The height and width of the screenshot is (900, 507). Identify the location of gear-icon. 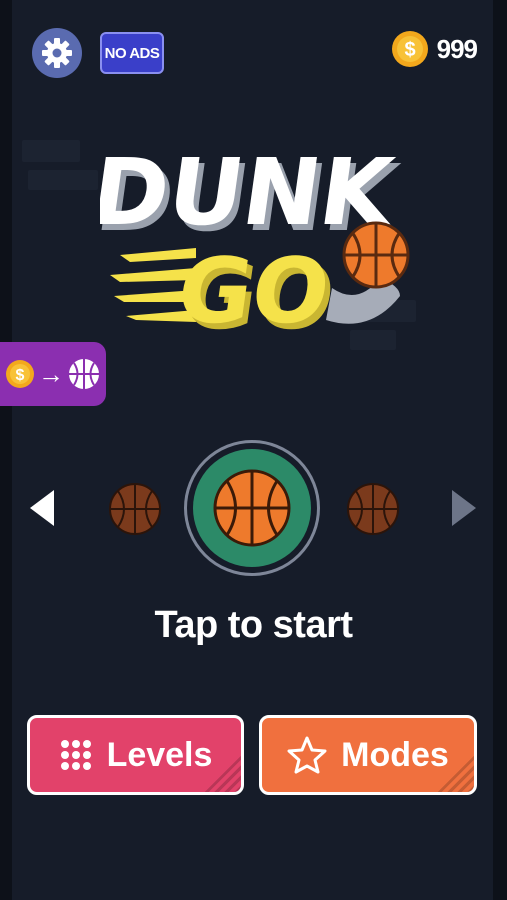
(57, 53).